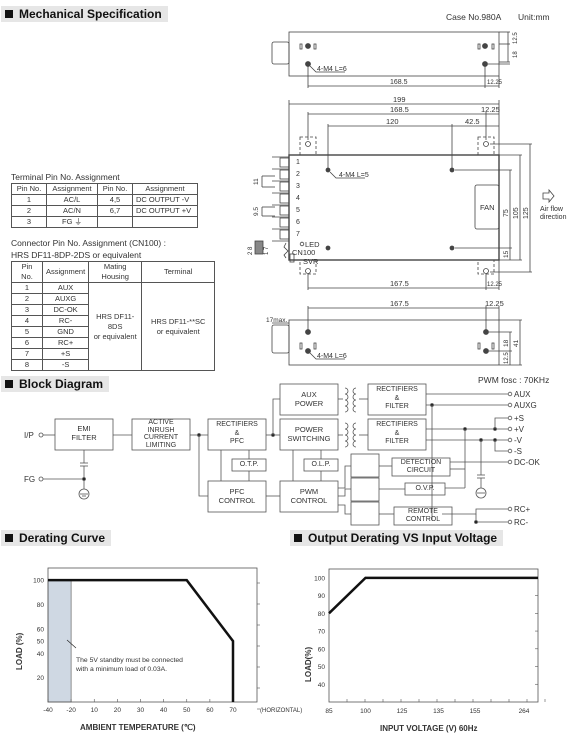 The height and width of the screenshot is (750, 573). What do you see at coordinates (402, 711) in the screenshot?
I see `x-tick-label: 125` at bounding box center [402, 711].